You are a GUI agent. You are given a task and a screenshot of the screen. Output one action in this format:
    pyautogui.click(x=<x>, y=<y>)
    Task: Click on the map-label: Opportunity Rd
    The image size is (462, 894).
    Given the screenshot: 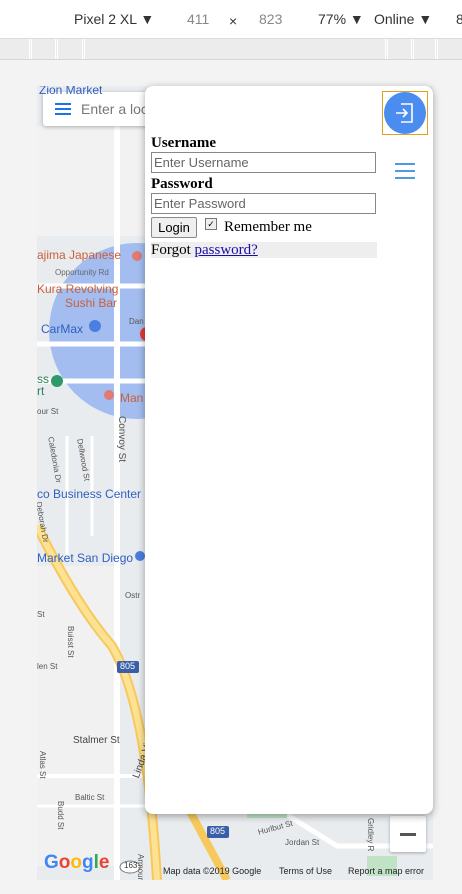 What is the action you would take?
    pyautogui.click(x=82, y=272)
    